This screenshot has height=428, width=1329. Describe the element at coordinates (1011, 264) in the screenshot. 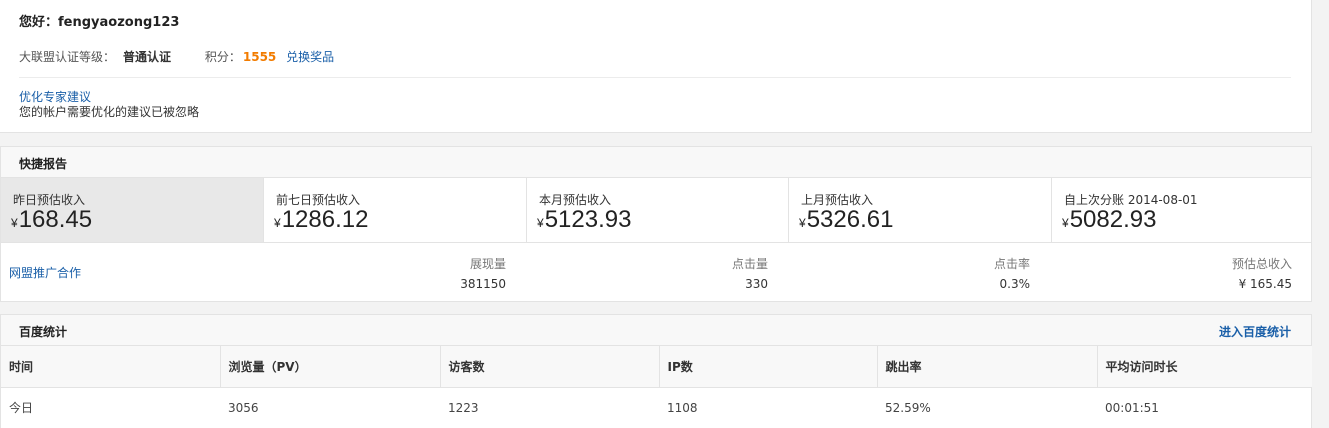

I see `metric-label: 点击率` at that location.